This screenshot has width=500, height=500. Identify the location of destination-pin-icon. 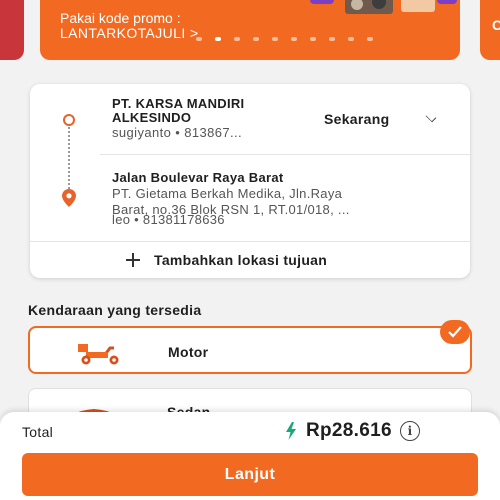
(69, 198).